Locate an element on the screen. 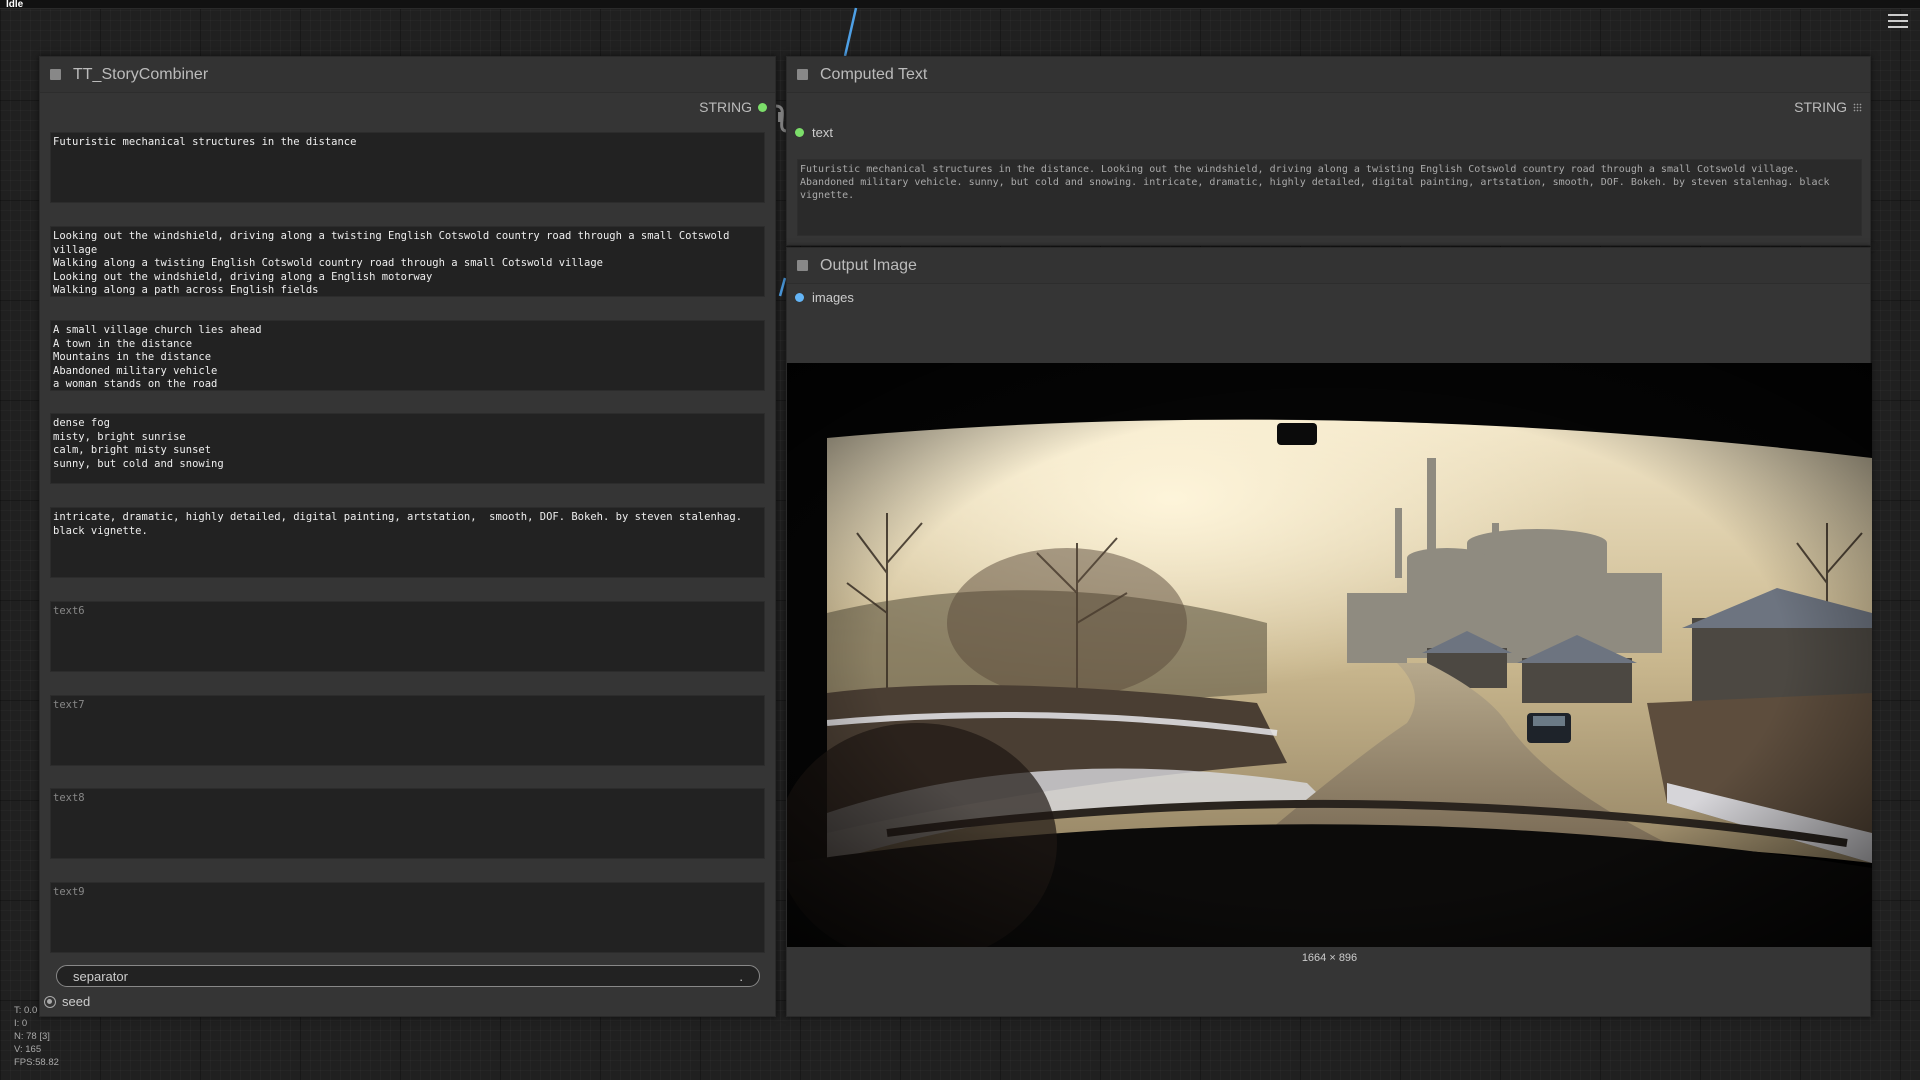 This screenshot has width=1920, height=1080. stat-line: I: 0 is located at coordinates (21, 1023).